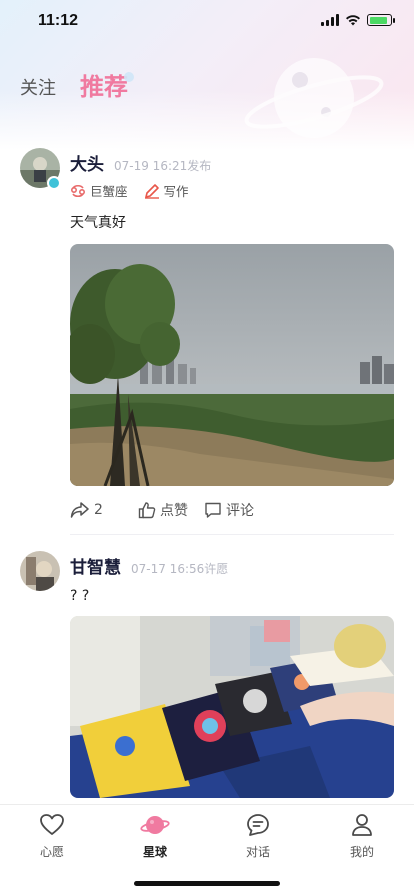 The height and width of the screenshot is (896, 414). Describe the element at coordinates (109, 191) in the screenshot. I see `tag-zodiac-label: 巨蟹座` at that location.